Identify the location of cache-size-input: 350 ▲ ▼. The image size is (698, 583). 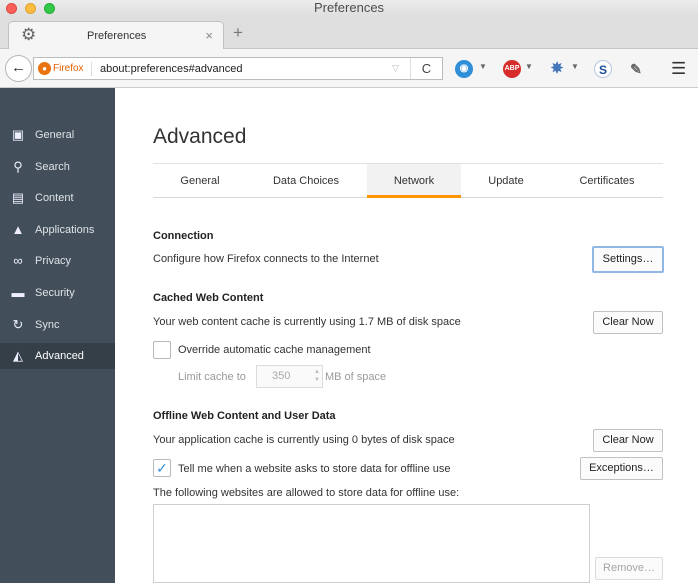
(289, 376).